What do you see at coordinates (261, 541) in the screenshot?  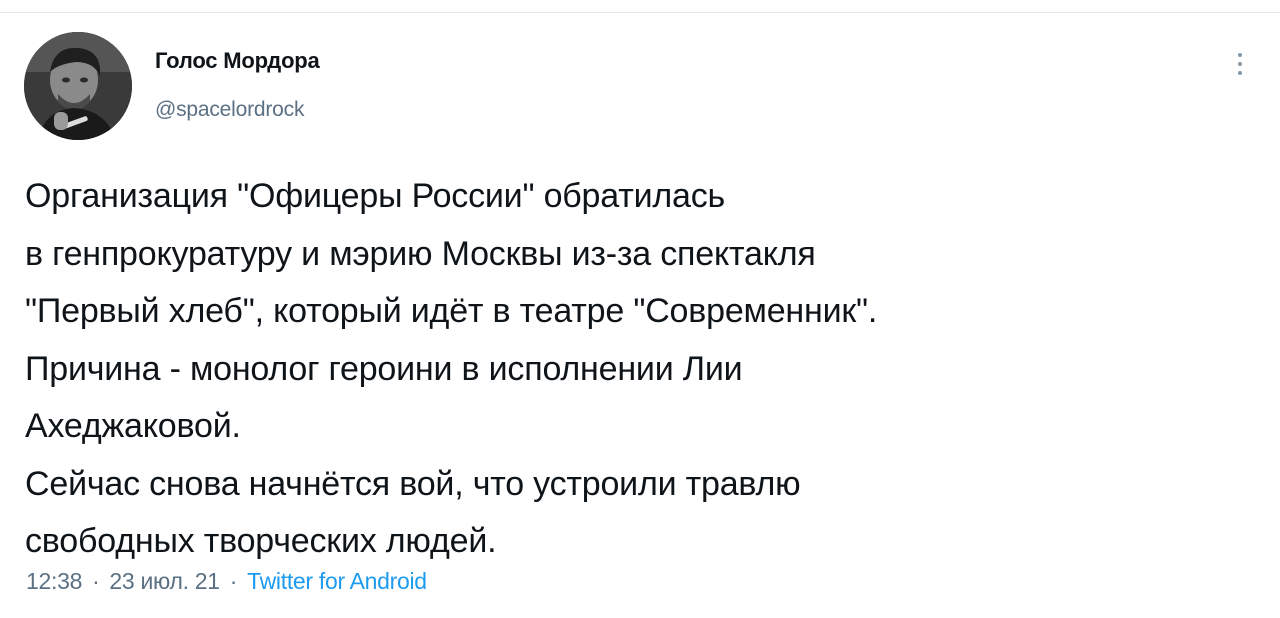 I see `tweet-text-line: свободных творческих людей.` at bounding box center [261, 541].